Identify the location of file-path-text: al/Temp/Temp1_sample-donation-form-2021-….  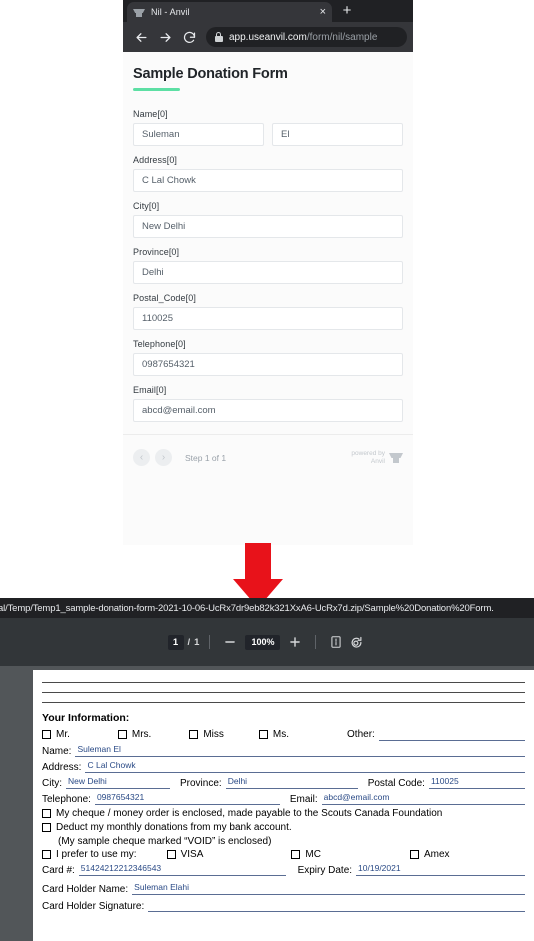
(247, 608).